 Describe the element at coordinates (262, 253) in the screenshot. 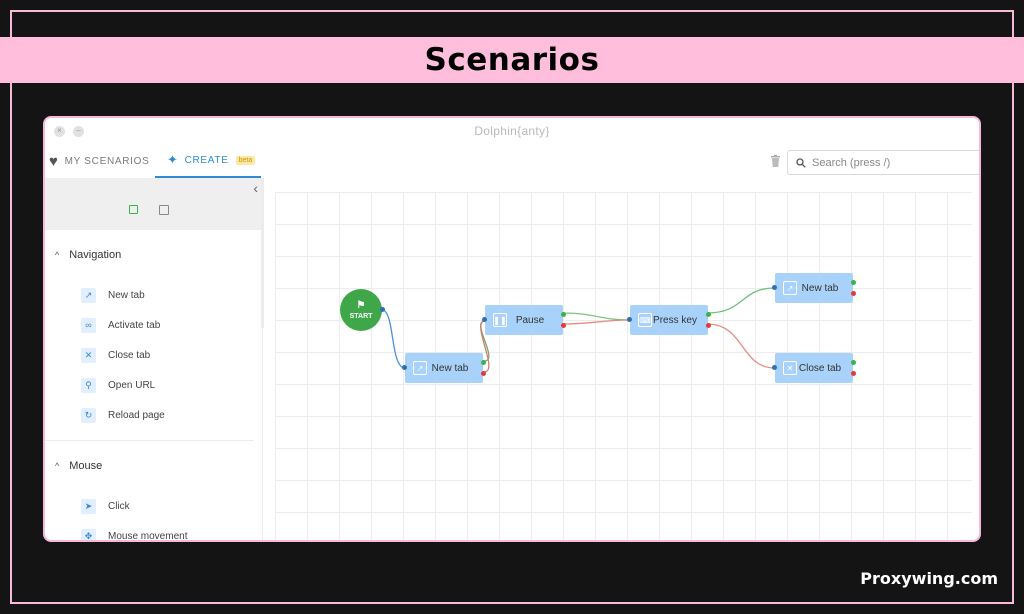

I see `sidebar-scrollbar` at that location.